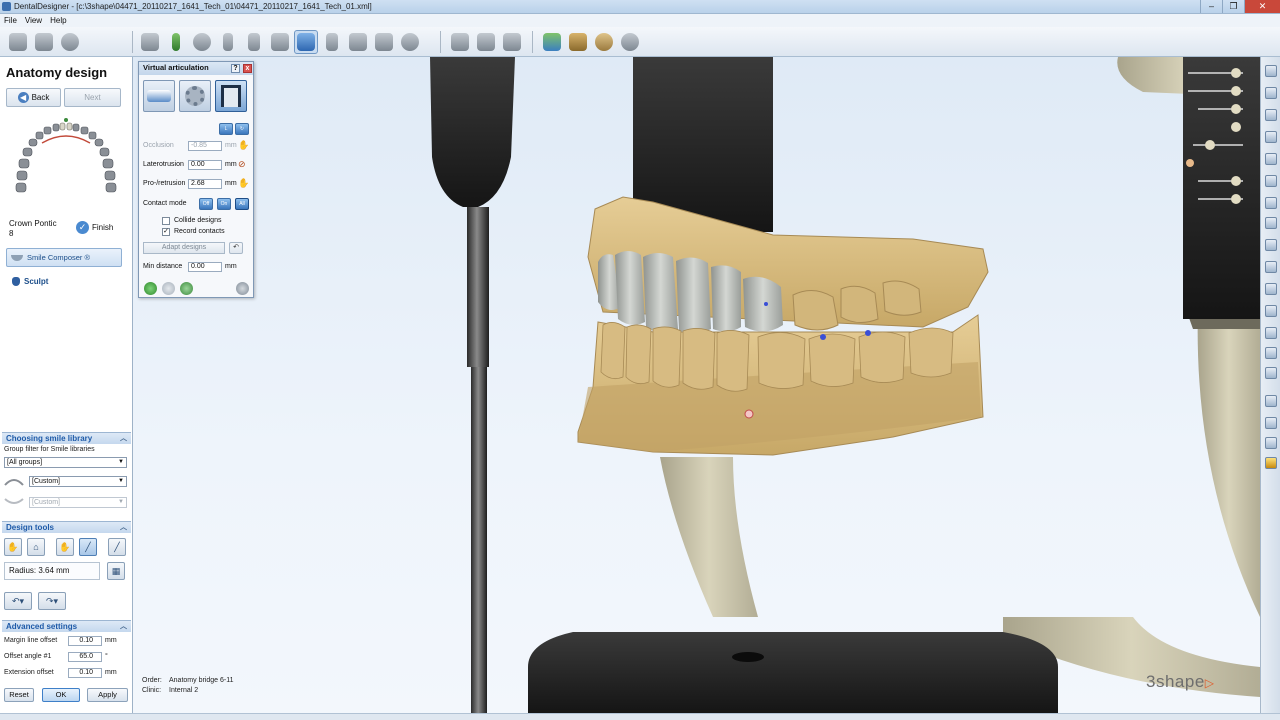 This screenshot has height=720, width=1280. Describe the element at coordinates (18, 601) in the screenshot. I see `undo-button: ↶▾` at that location.